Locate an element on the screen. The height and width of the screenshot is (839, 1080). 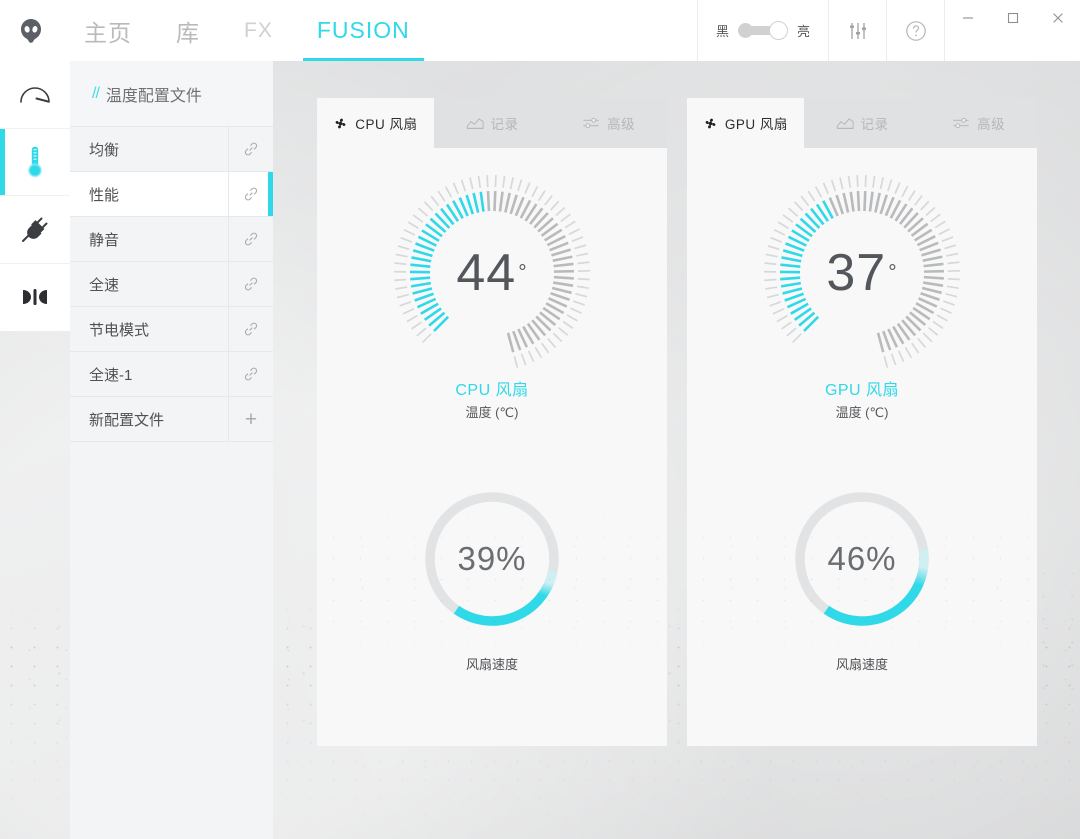
cpu-gauge-caption-sub: 温度 (℃) is located at coordinates (492, 412).